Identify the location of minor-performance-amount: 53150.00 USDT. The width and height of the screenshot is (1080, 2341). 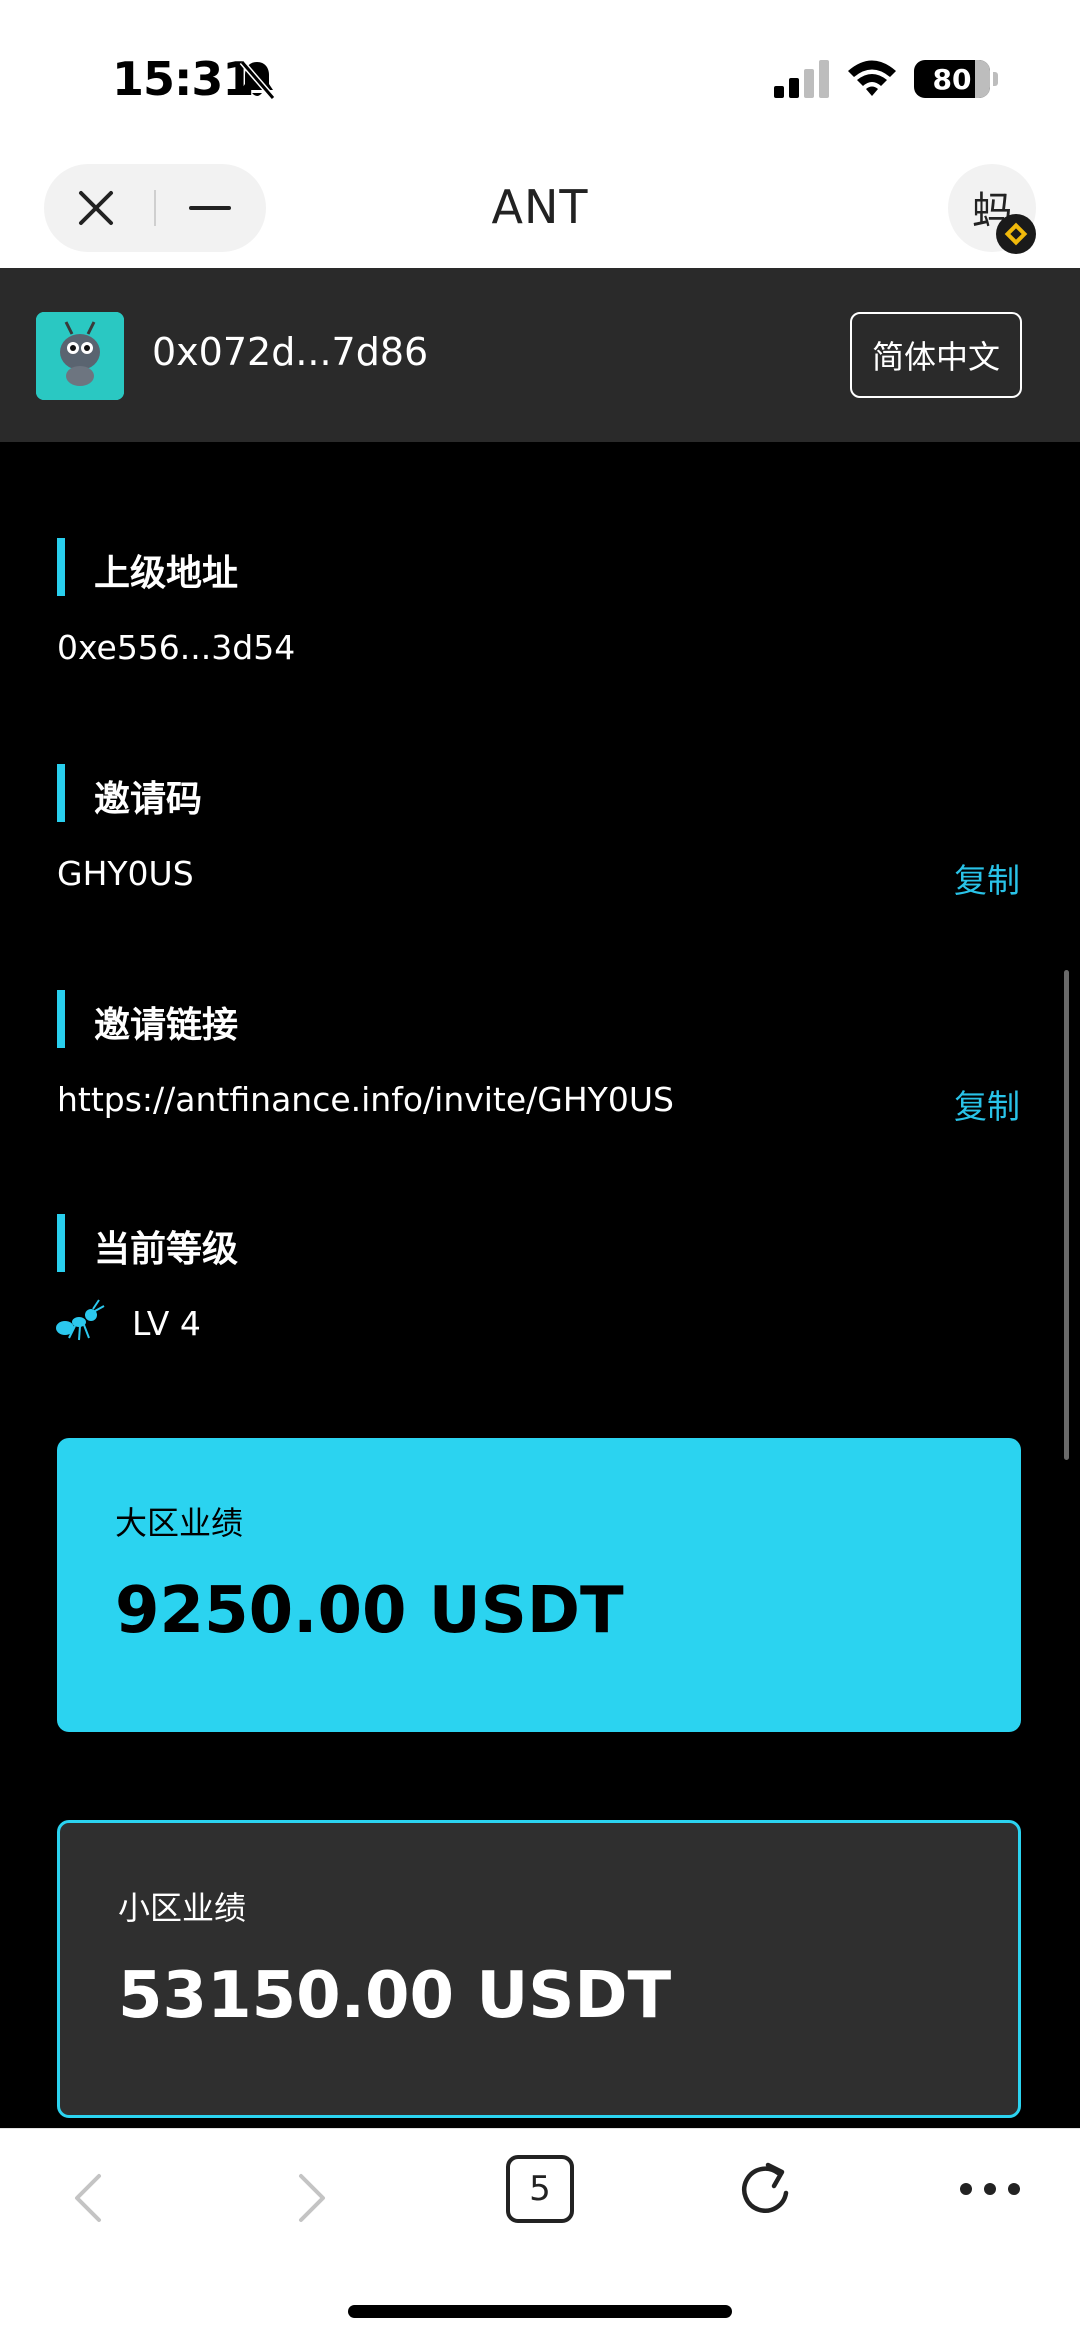
(395, 1996).